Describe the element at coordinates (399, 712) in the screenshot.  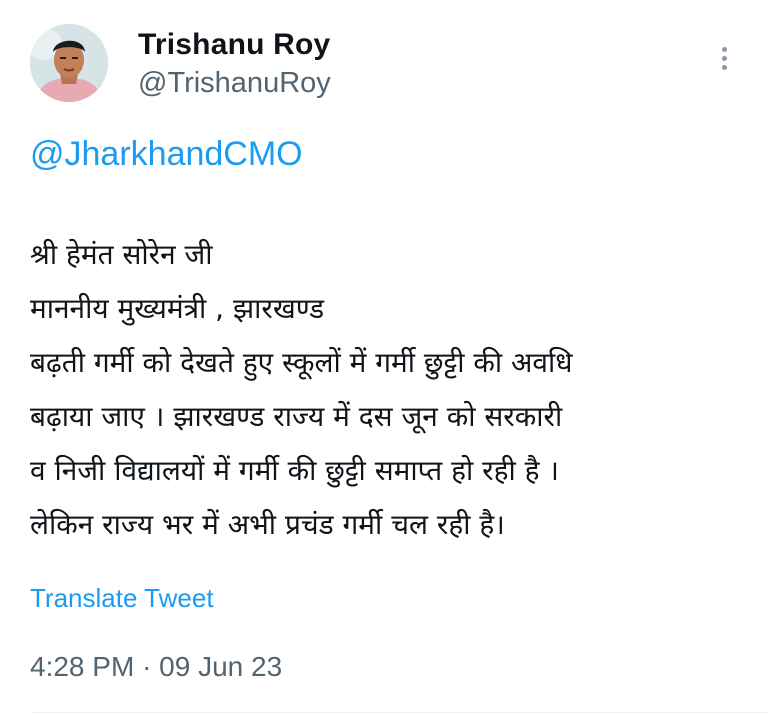
I see `divider` at that location.